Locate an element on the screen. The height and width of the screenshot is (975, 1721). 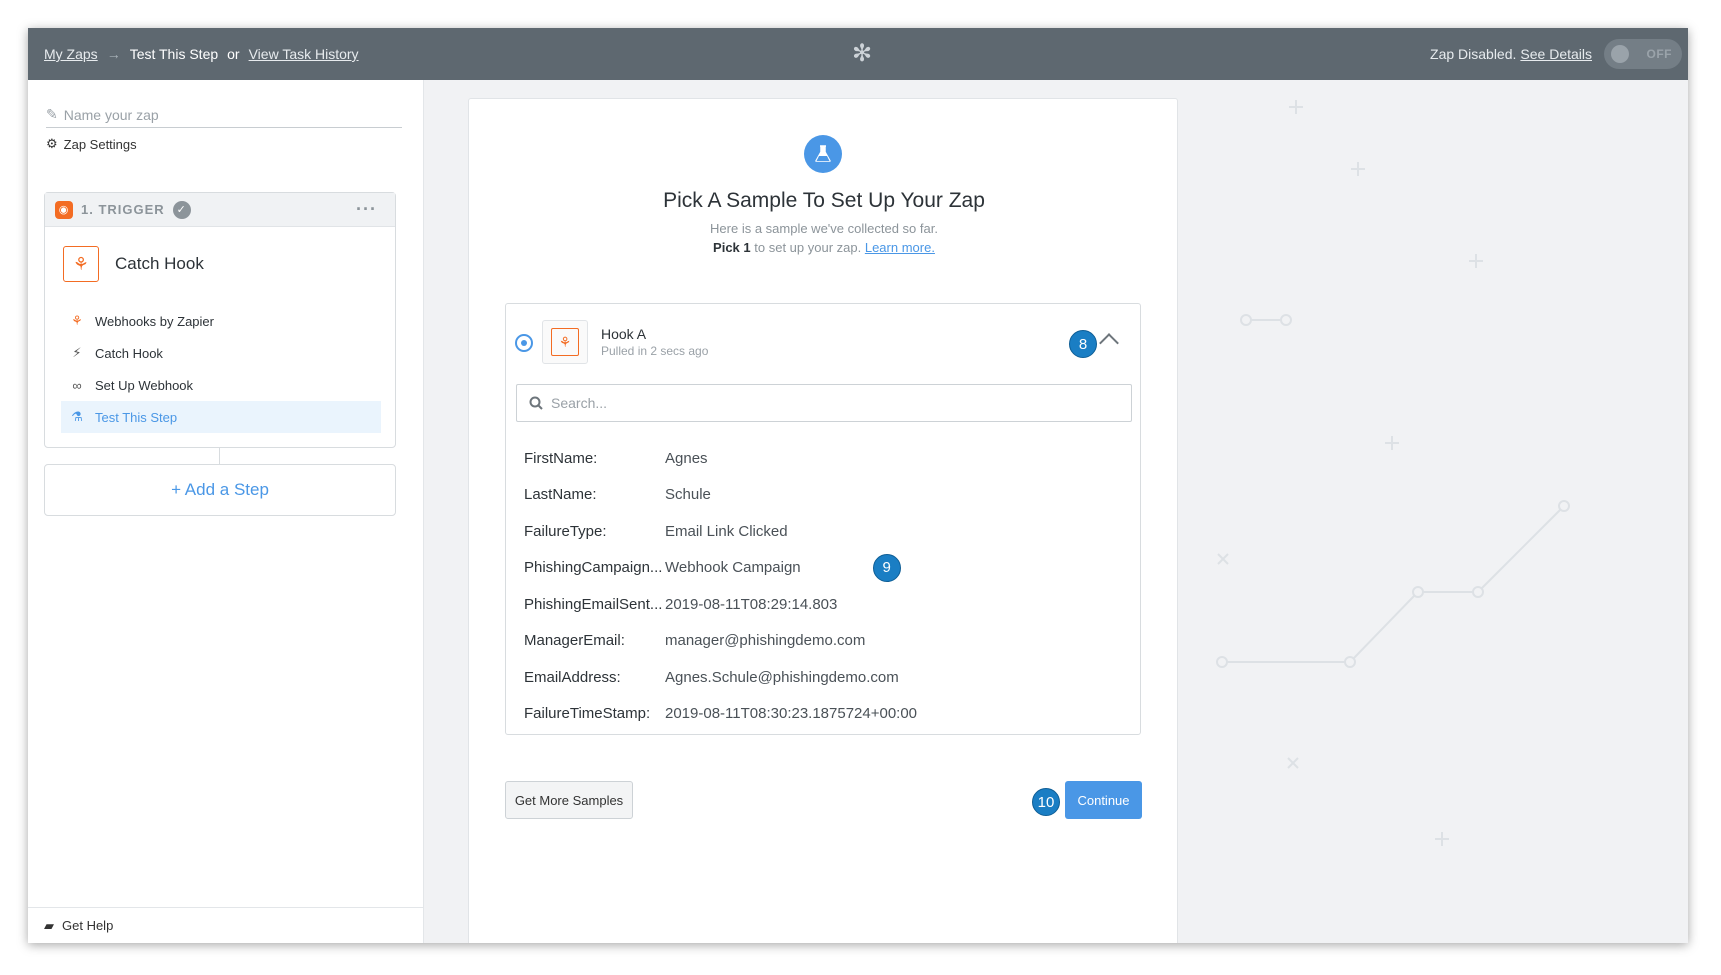
step-item-catch-hook: ⚡ Catch Hook is located at coordinates (221, 353).